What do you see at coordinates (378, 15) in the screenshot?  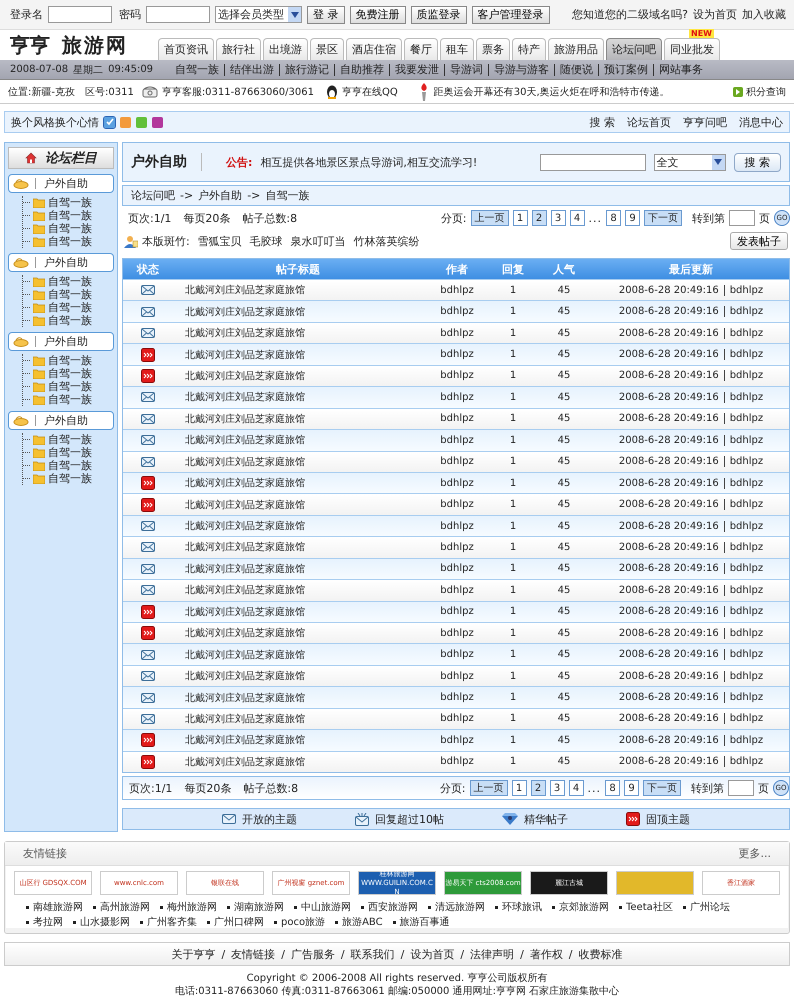 I see `login-bar-button: 免费注册` at bounding box center [378, 15].